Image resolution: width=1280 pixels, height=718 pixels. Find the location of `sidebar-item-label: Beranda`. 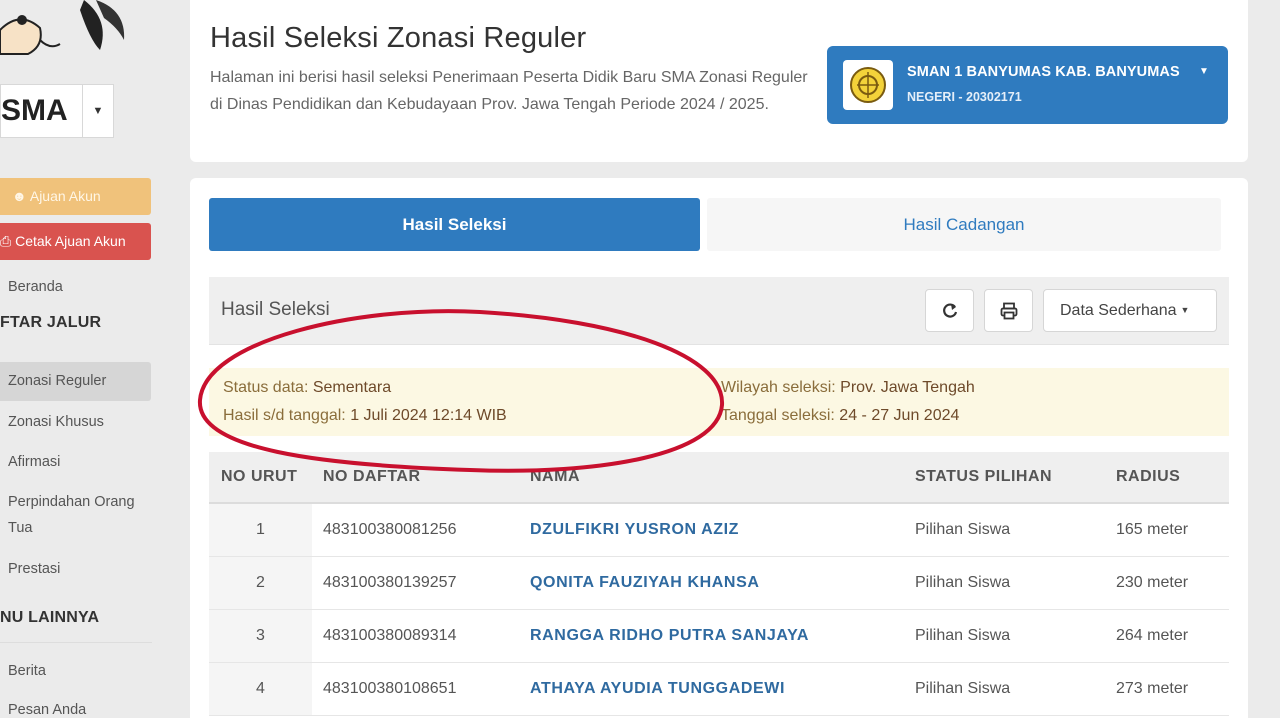

sidebar-item-label: Beranda is located at coordinates (35, 287).